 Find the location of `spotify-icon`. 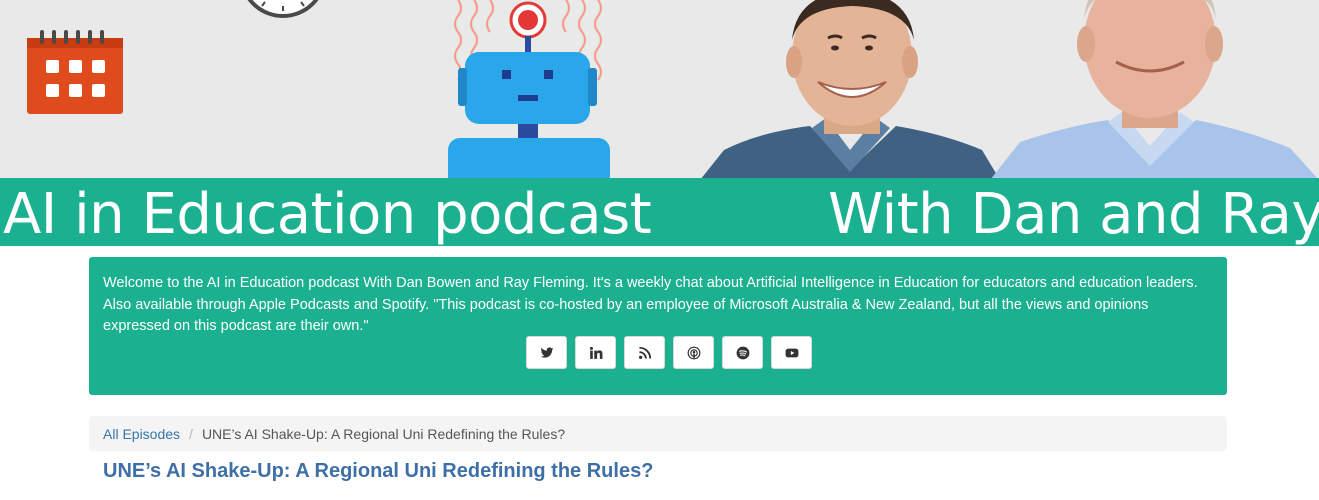

spotify-icon is located at coordinates (742, 352).